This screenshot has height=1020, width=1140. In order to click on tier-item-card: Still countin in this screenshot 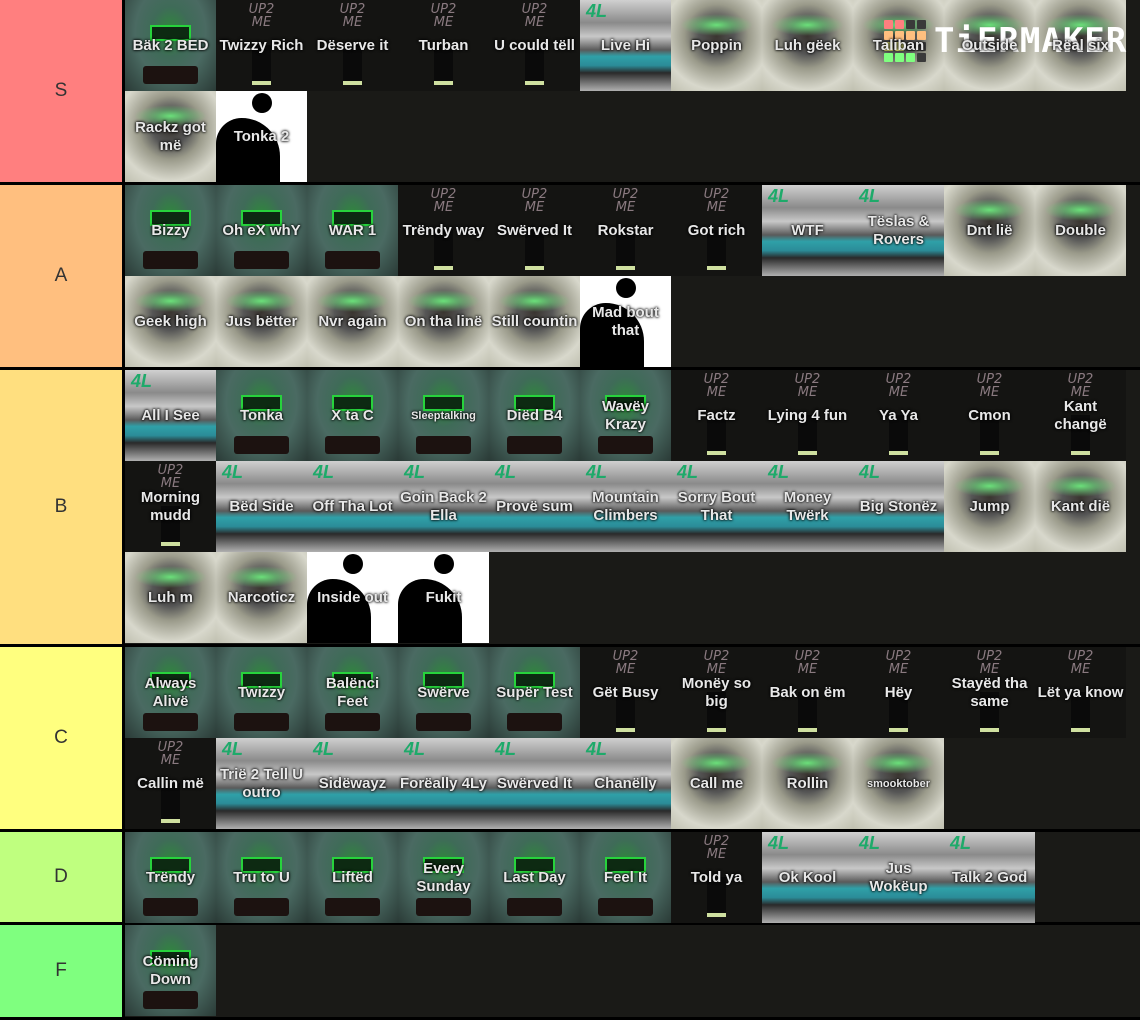, I will do `click(534, 321)`.